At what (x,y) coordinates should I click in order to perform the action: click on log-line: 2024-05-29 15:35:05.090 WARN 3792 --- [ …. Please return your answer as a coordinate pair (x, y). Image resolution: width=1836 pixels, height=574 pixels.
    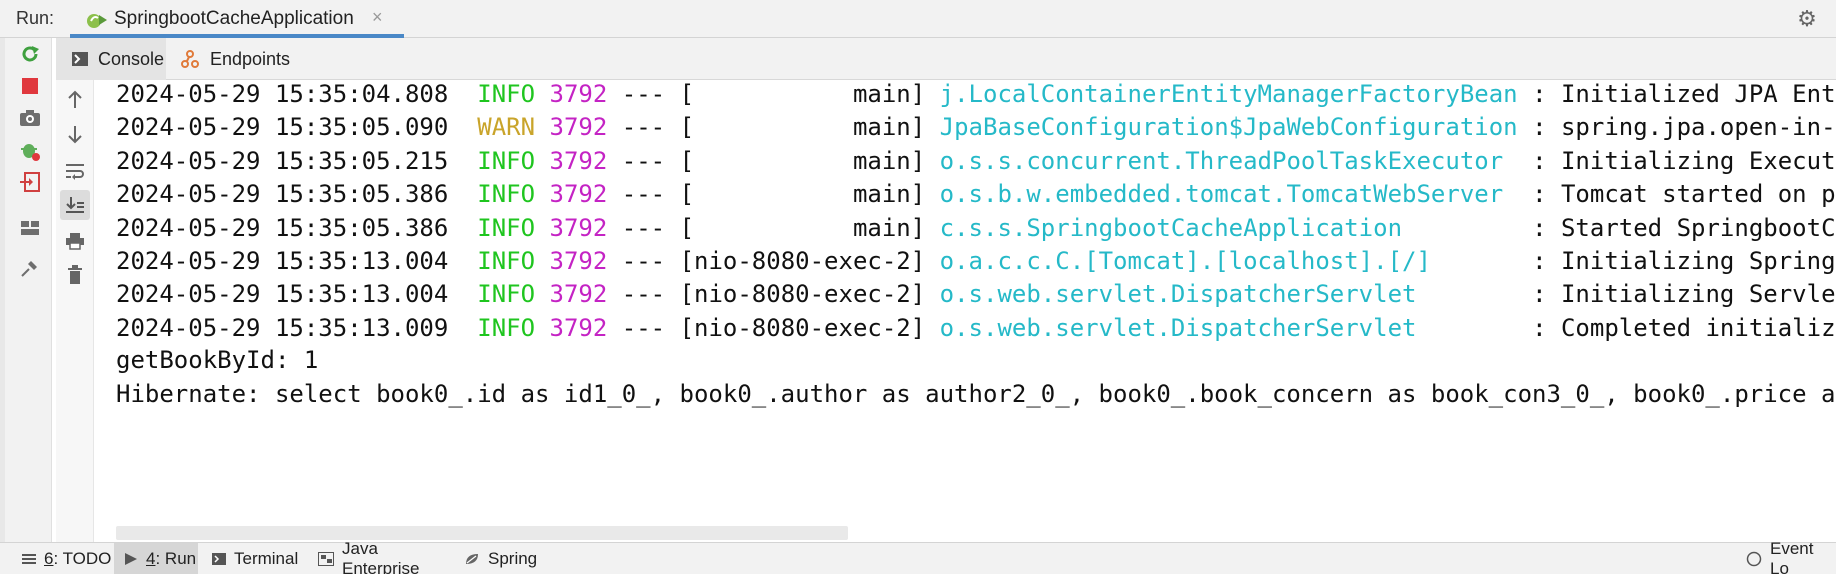
    Looking at the image, I should click on (976, 127).